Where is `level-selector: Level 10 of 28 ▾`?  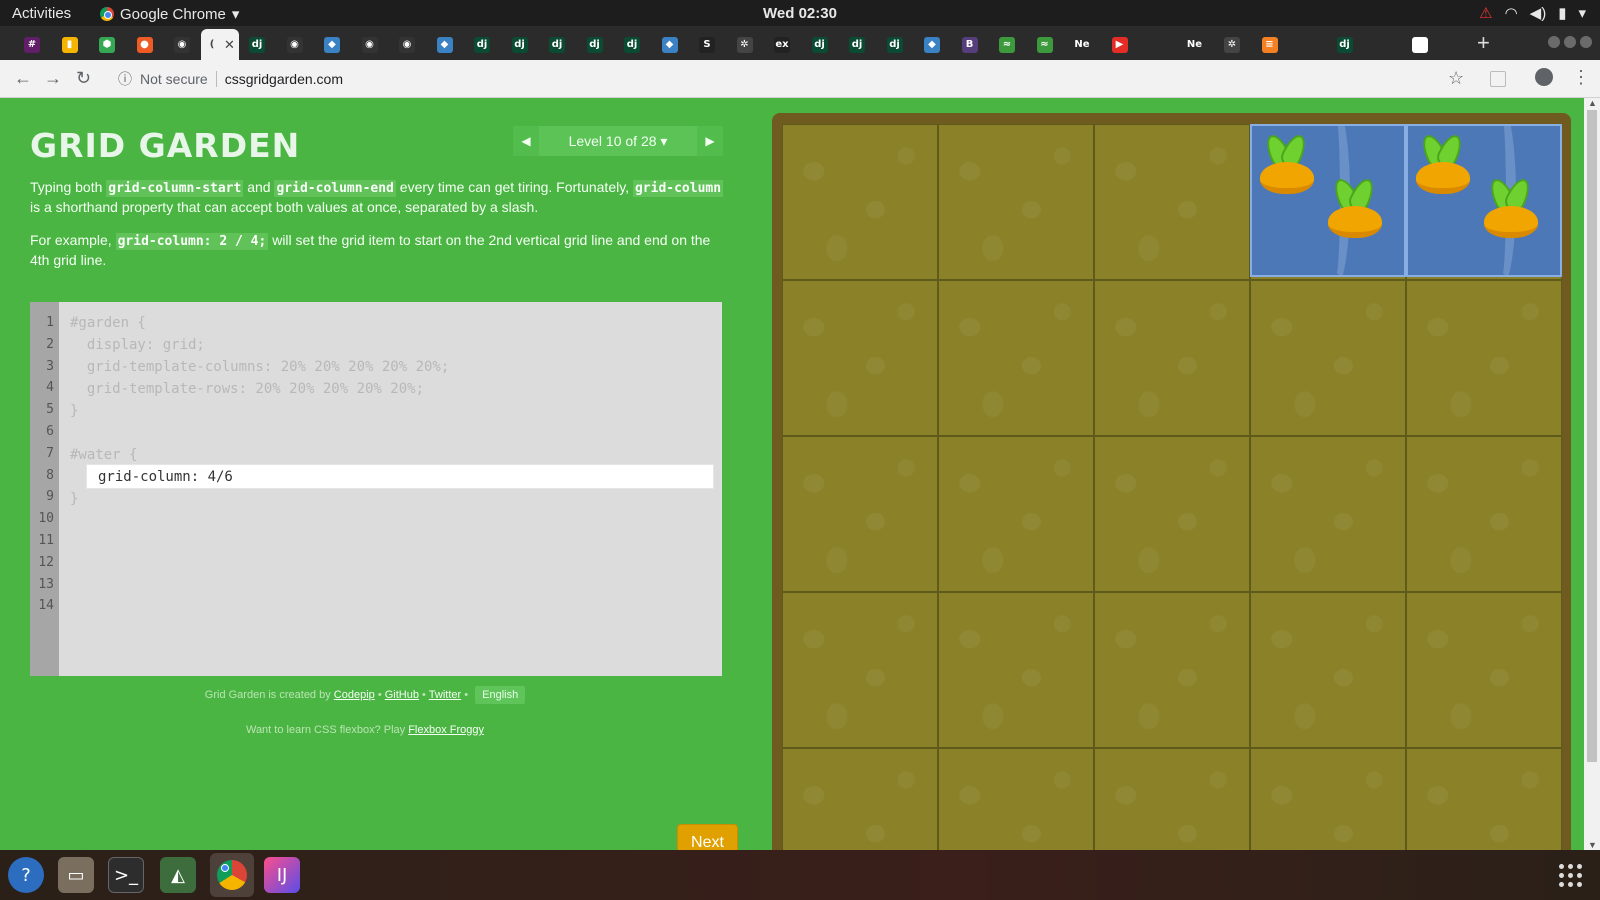 level-selector: Level 10 of 28 ▾ is located at coordinates (618, 141).